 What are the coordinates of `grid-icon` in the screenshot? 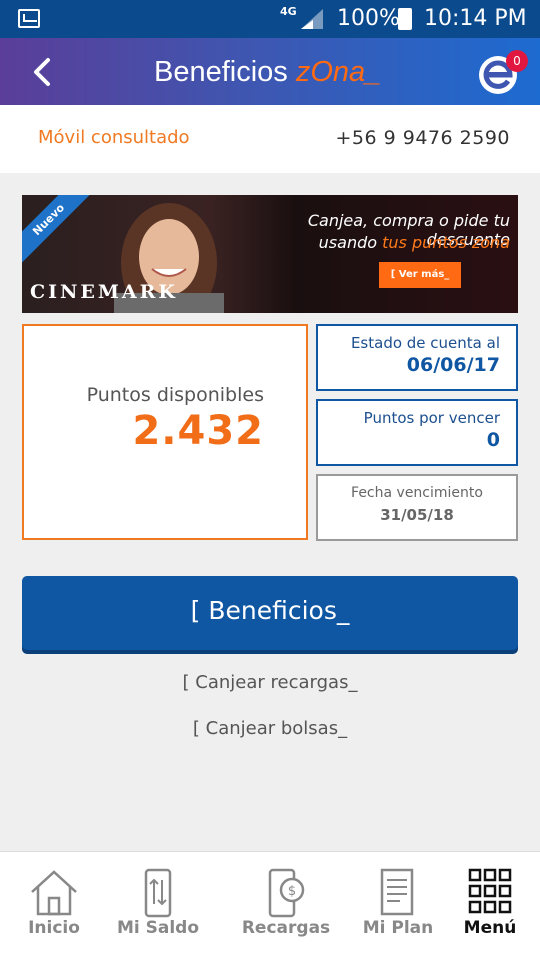 It's located at (490, 891).